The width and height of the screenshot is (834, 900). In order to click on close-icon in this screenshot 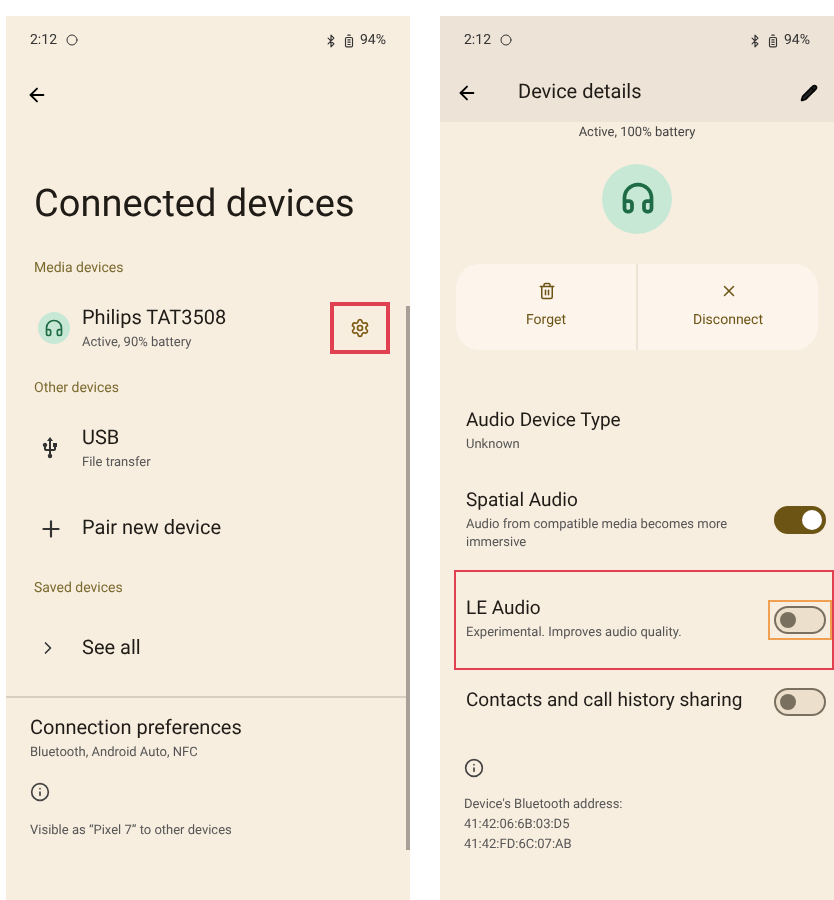, I will do `click(728, 291)`.